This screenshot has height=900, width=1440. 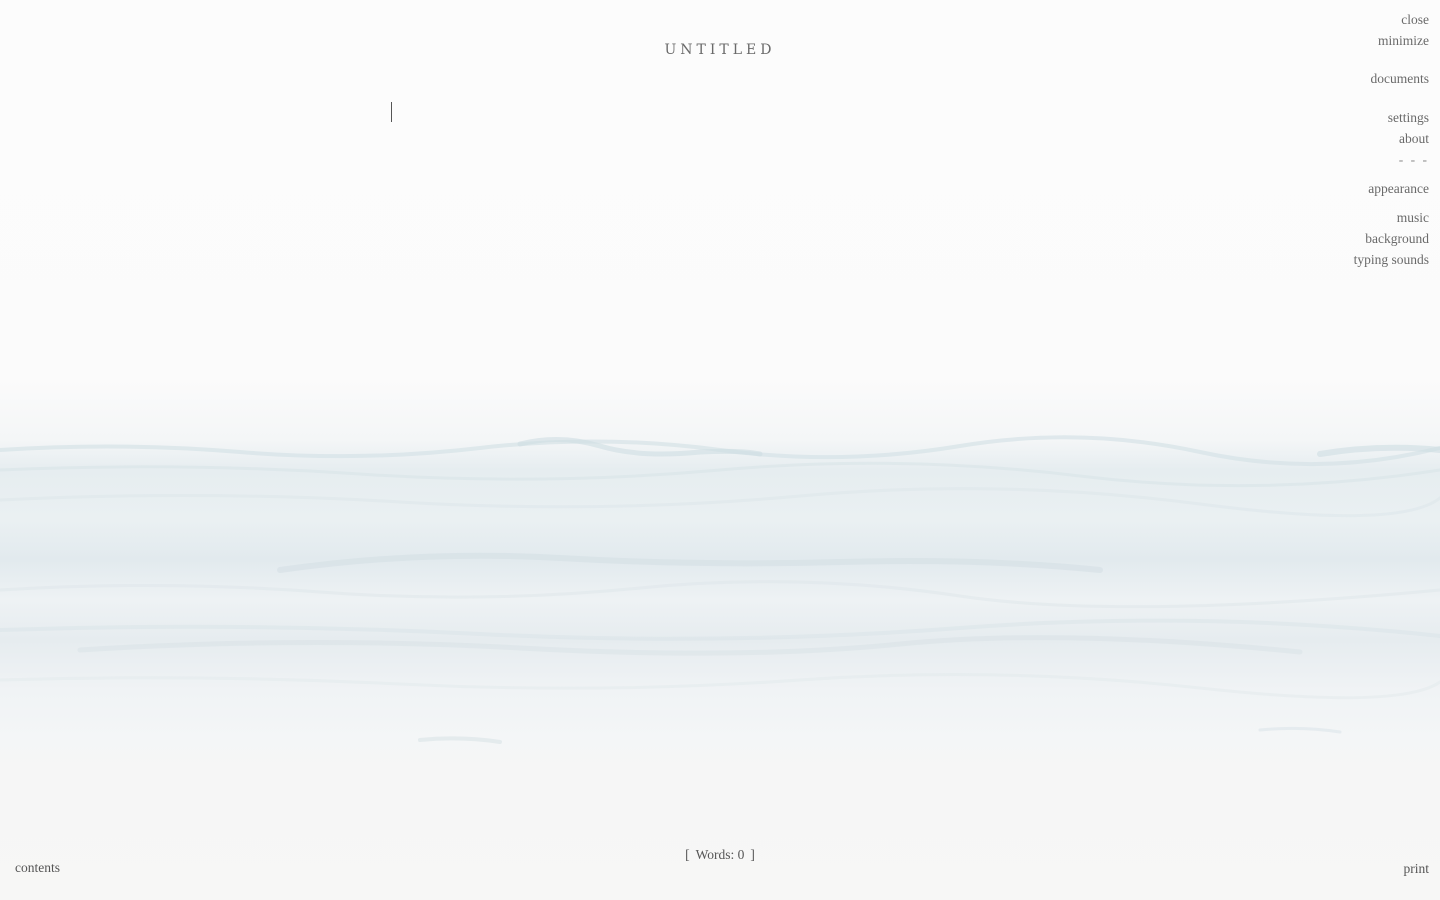 What do you see at coordinates (1391, 188) in the screenshot?
I see `appearance-button: appearance` at bounding box center [1391, 188].